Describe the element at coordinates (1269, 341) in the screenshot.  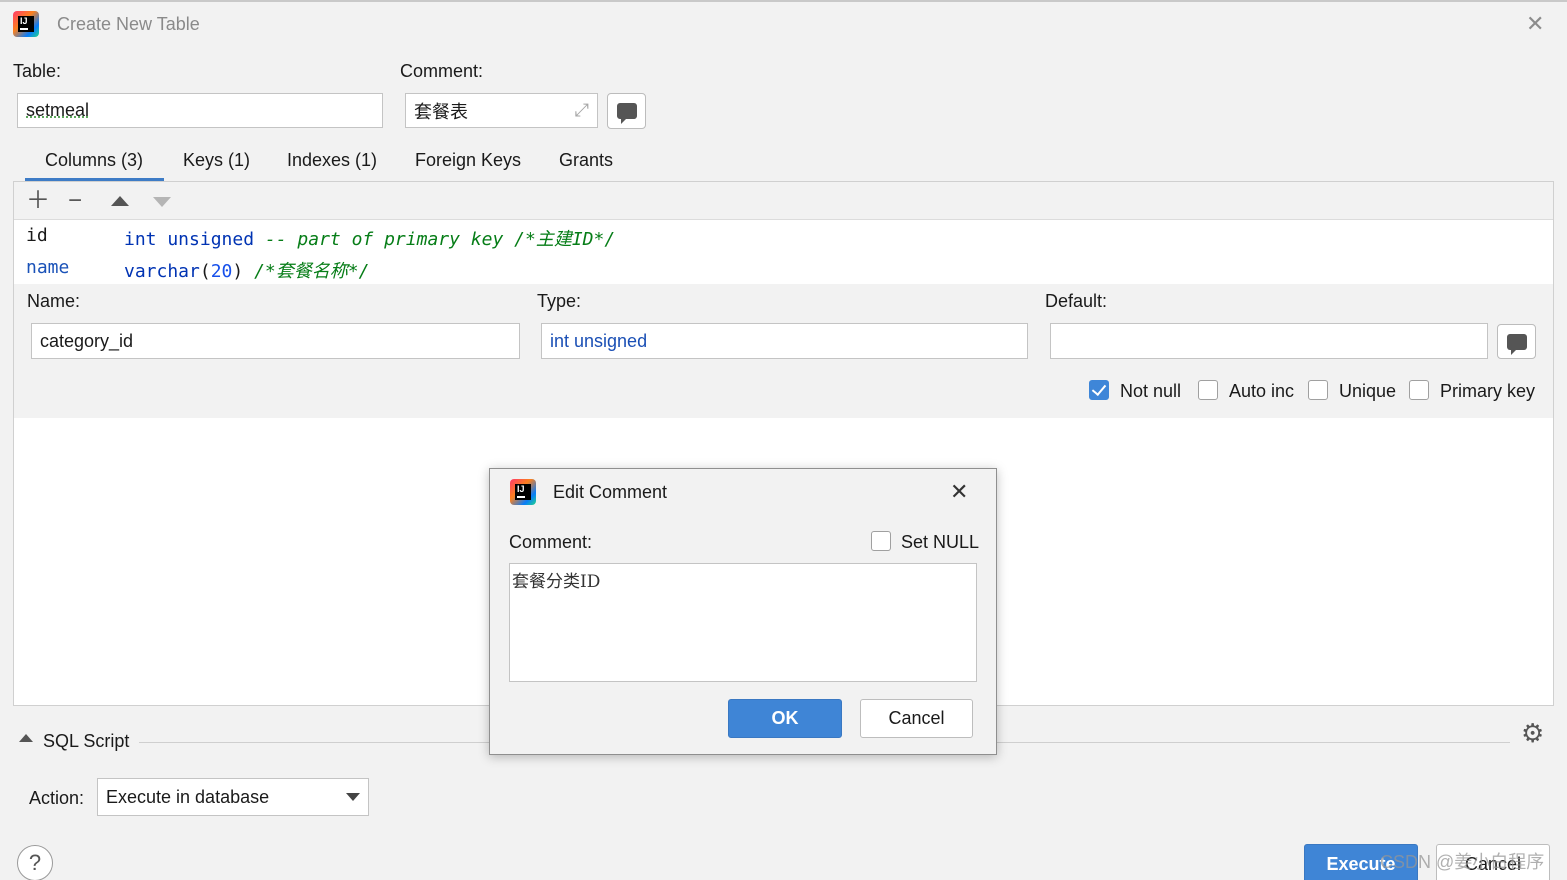
I see `column-default-input` at that location.